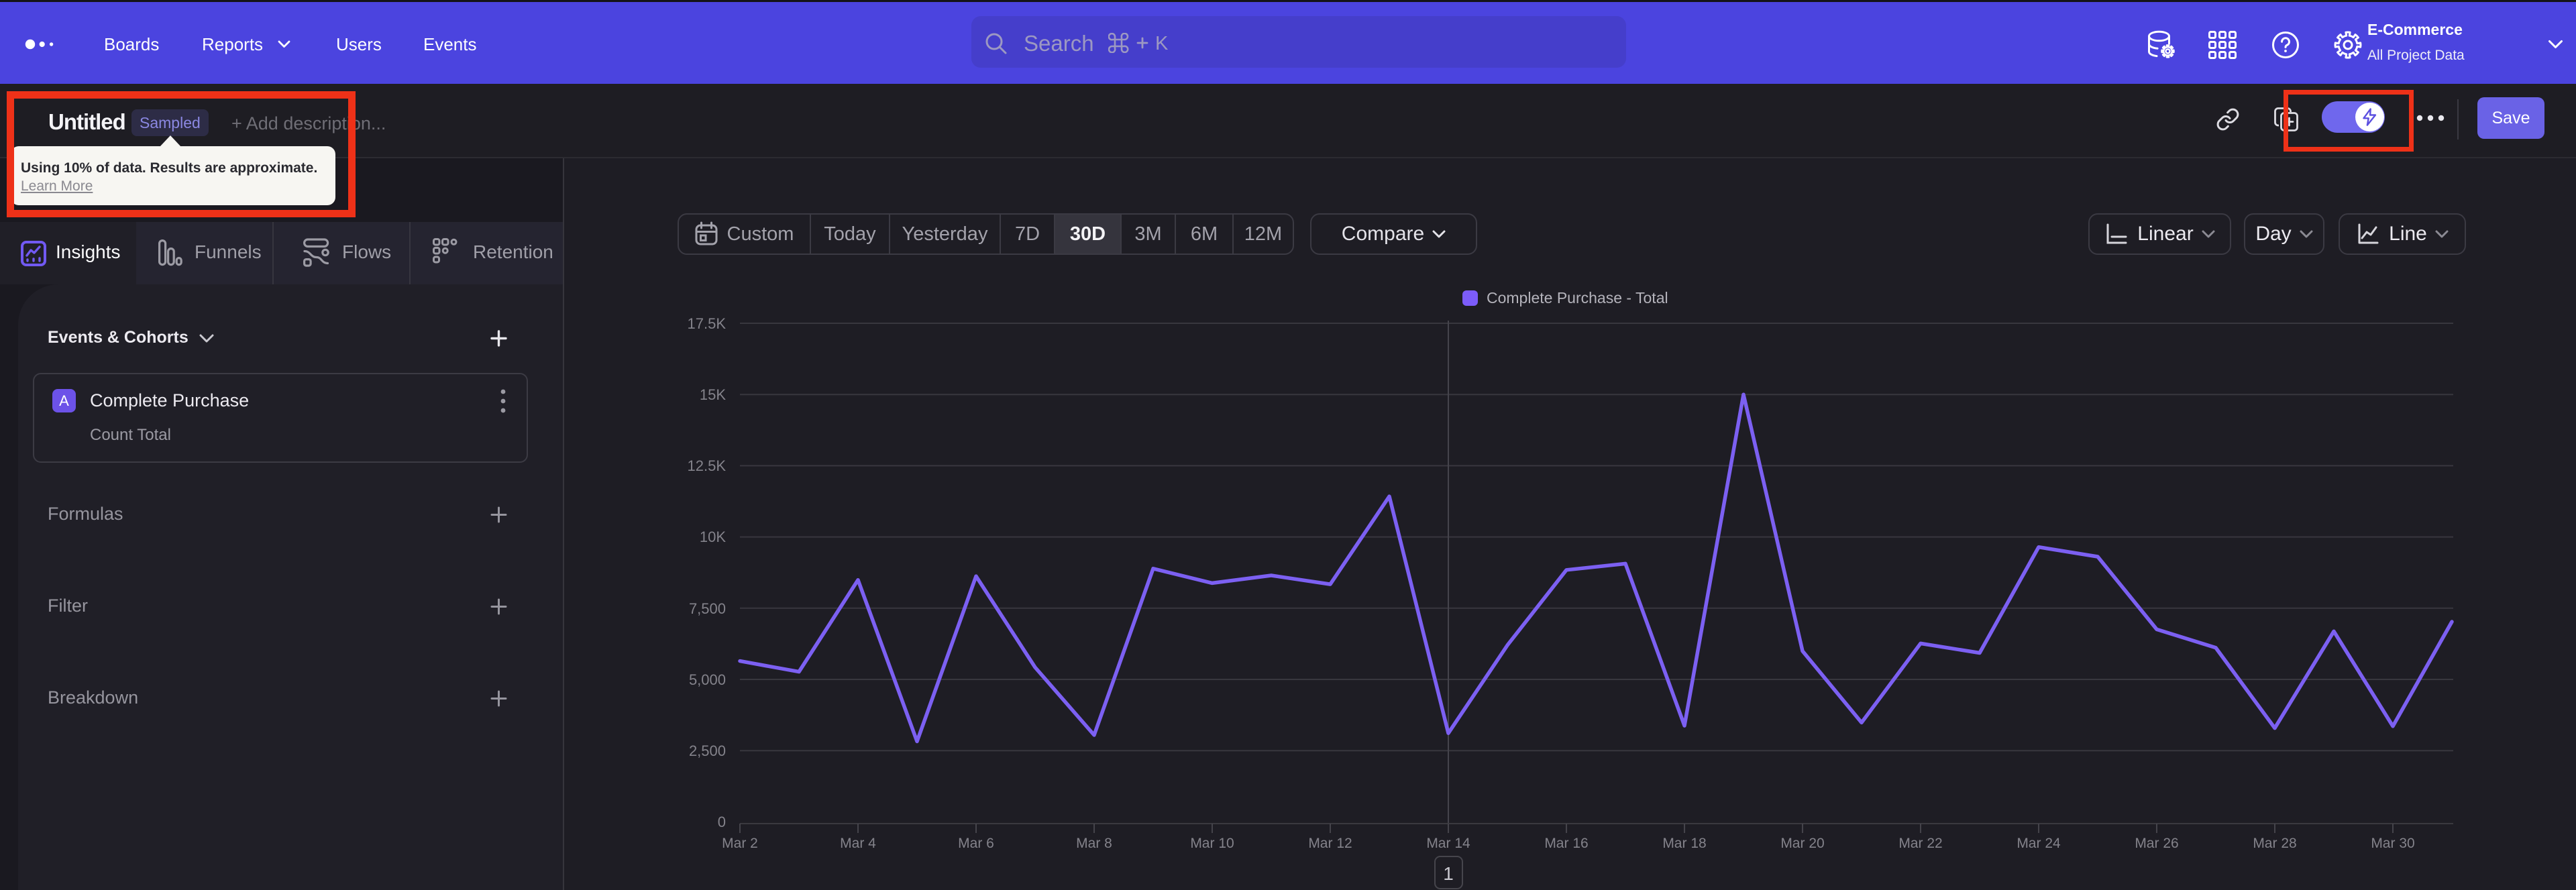  I want to click on svg-text: Mar 6, so click(976, 843).